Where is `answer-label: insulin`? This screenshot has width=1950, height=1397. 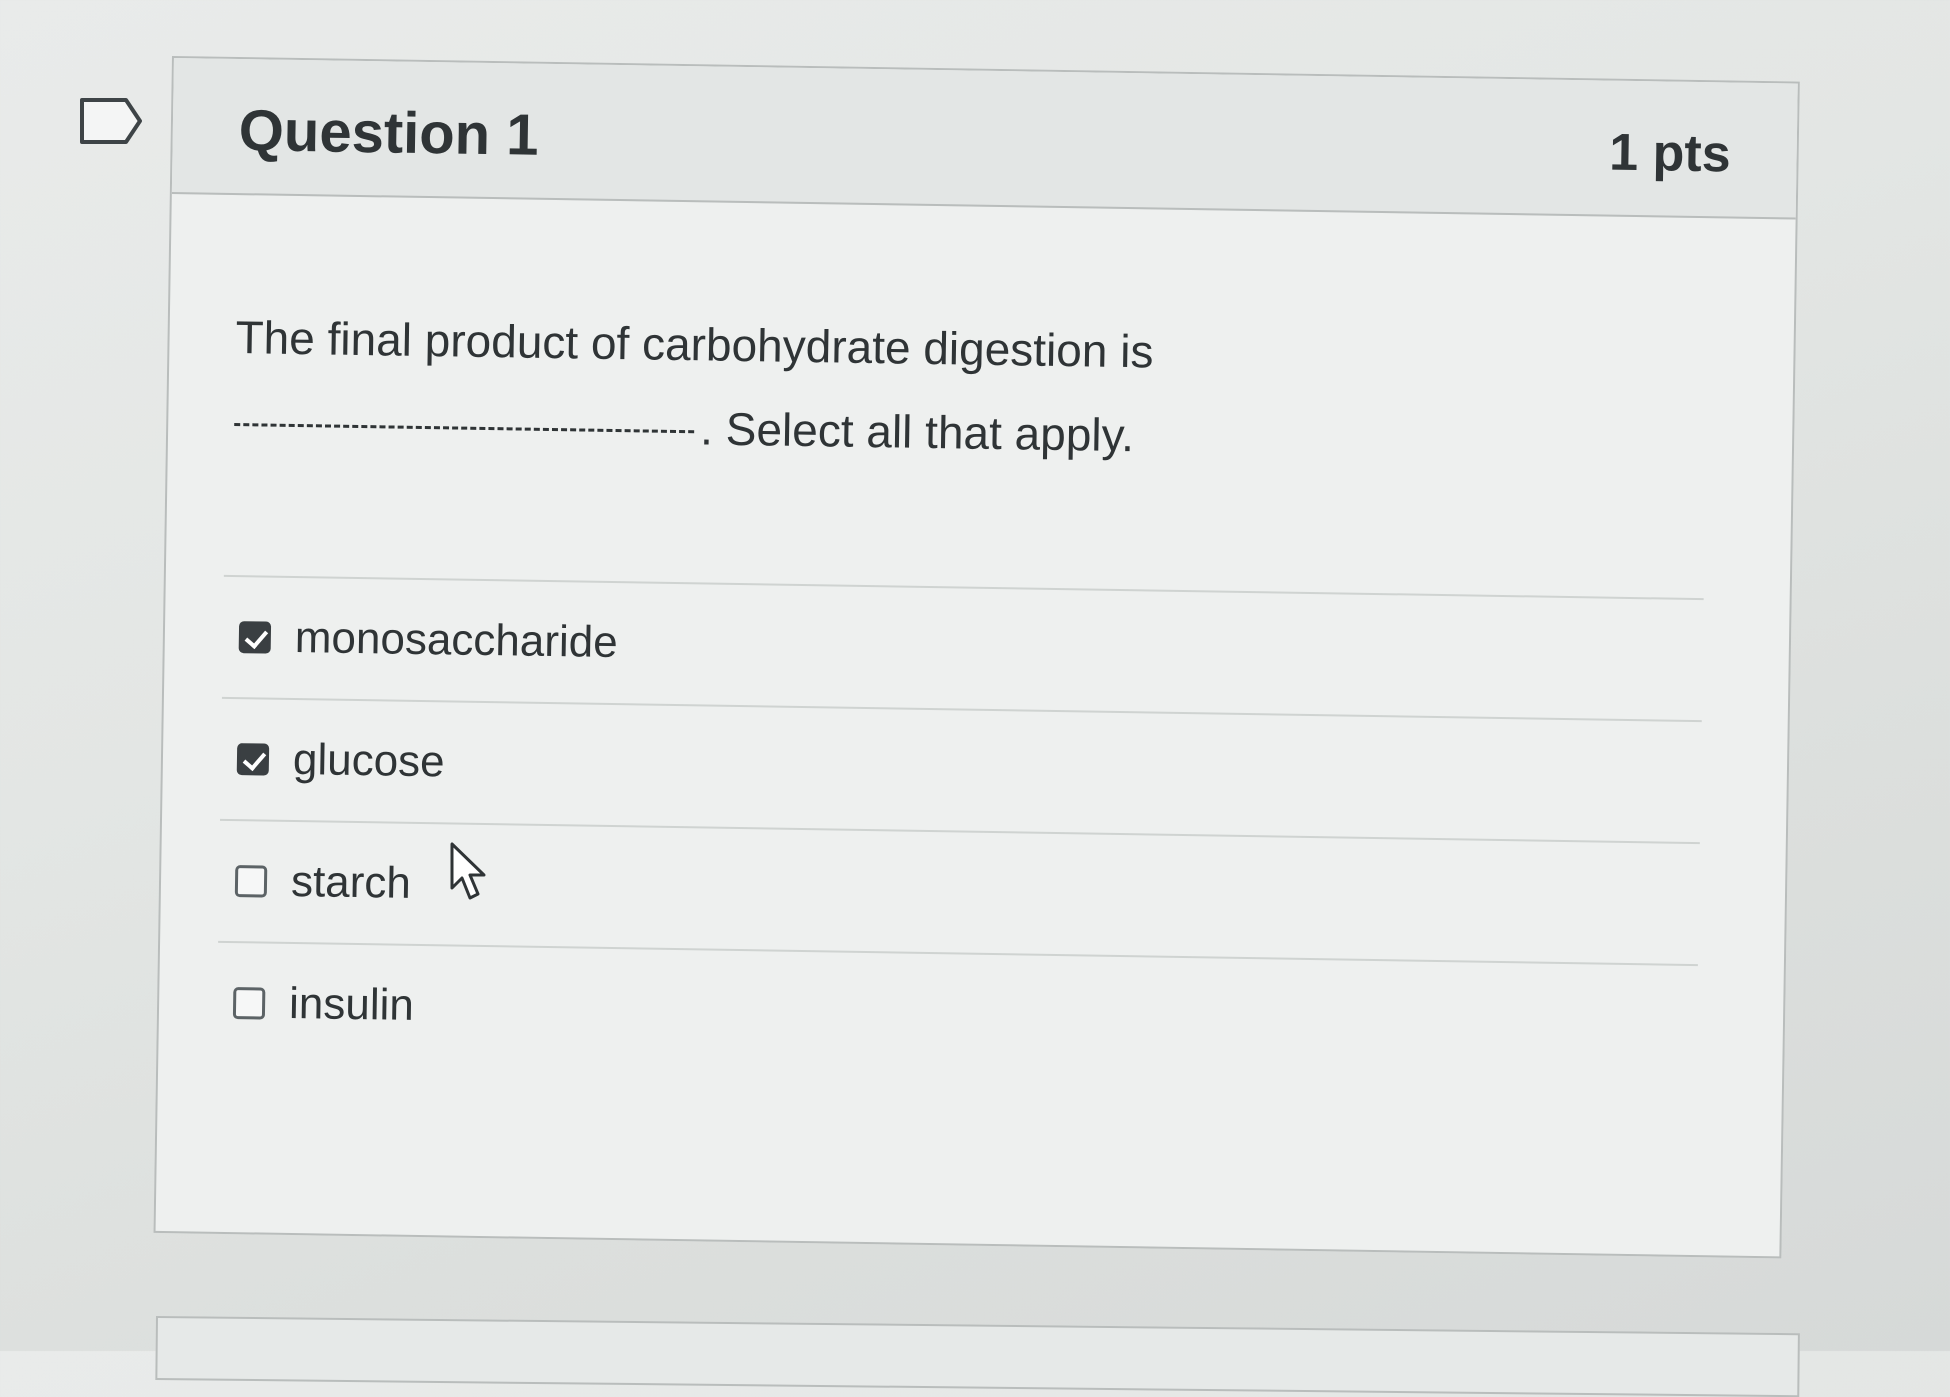
answer-label: insulin is located at coordinates (352, 1005).